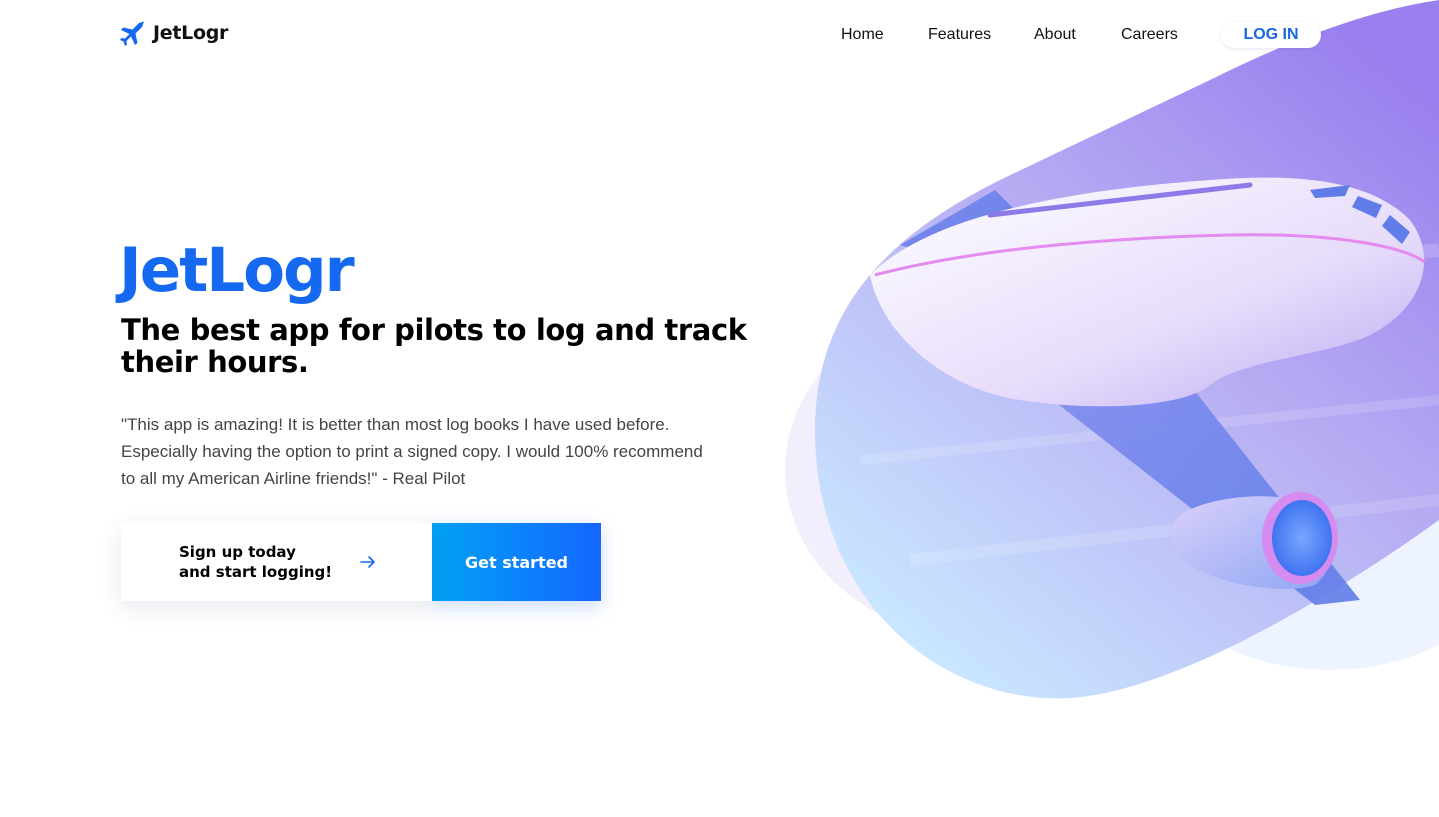 This screenshot has width=1439, height=817. Describe the element at coordinates (862, 35) in the screenshot. I see `nav-home: Home` at that location.